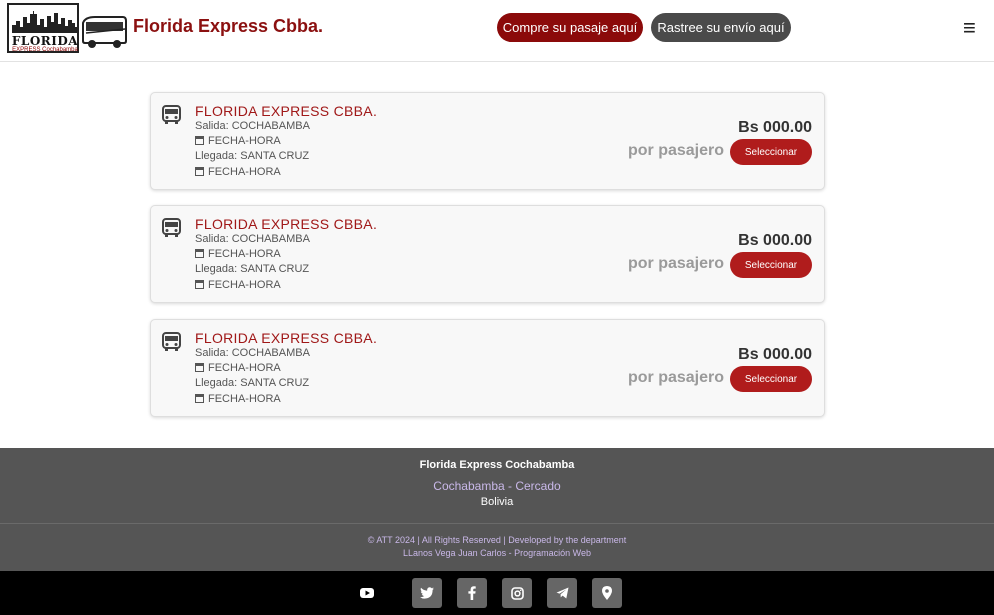  What do you see at coordinates (497, 523) in the screenshot?
I see `footer-divider` at bounding box center [497, 523].